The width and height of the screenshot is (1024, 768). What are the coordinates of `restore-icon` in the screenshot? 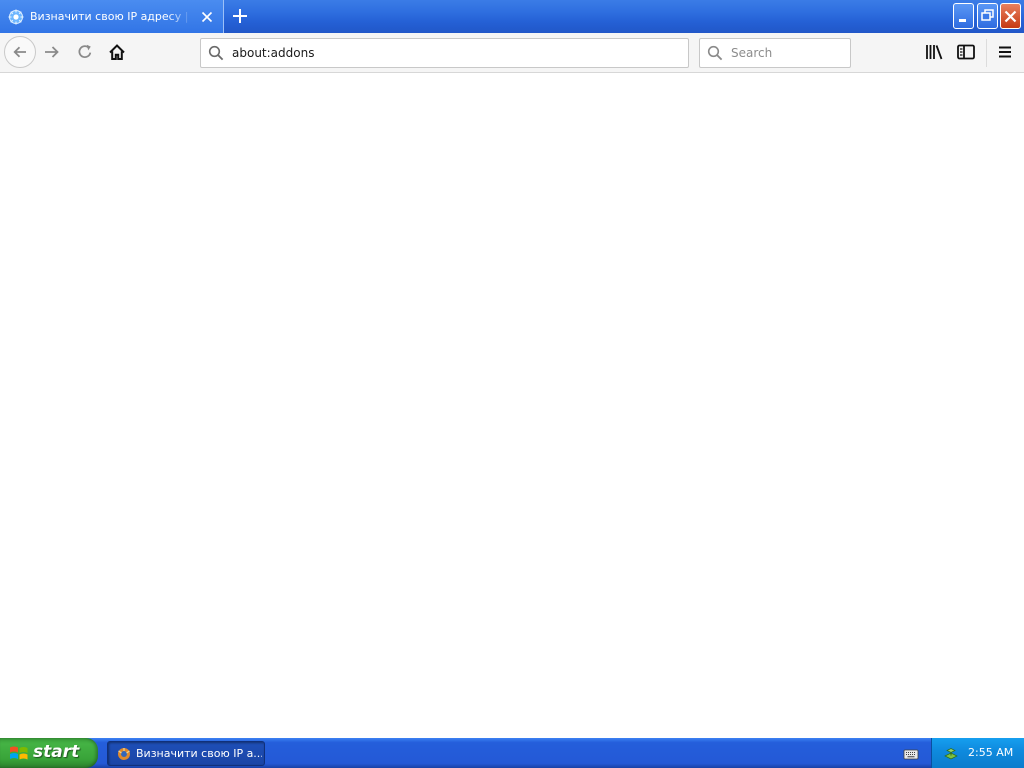 It's located at (987, 15).